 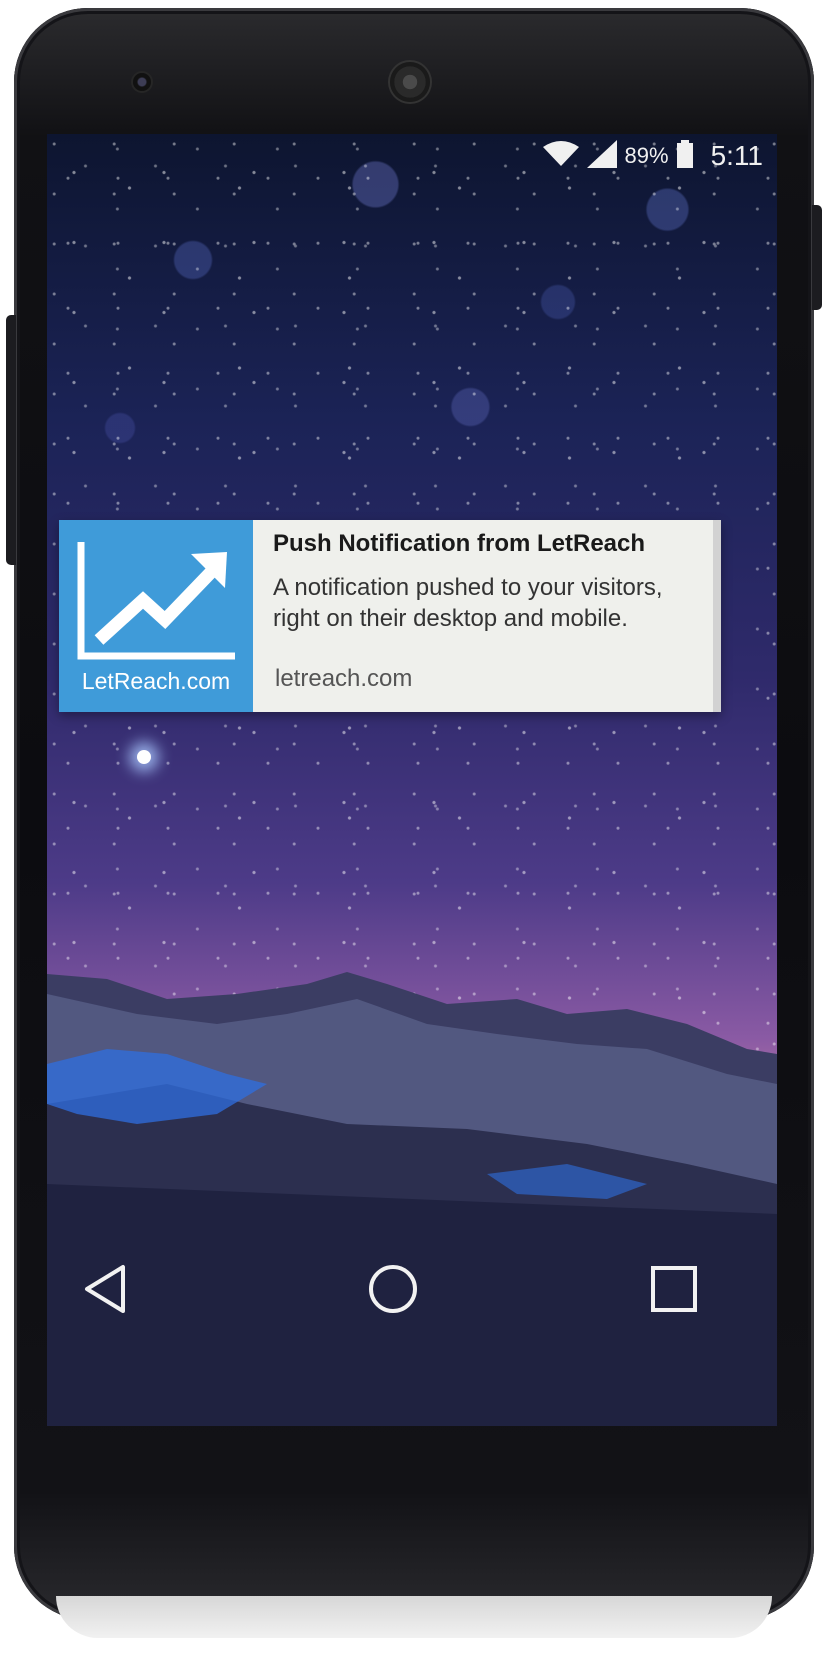 I want to click on home-icon, so click(x=393, y=1289).